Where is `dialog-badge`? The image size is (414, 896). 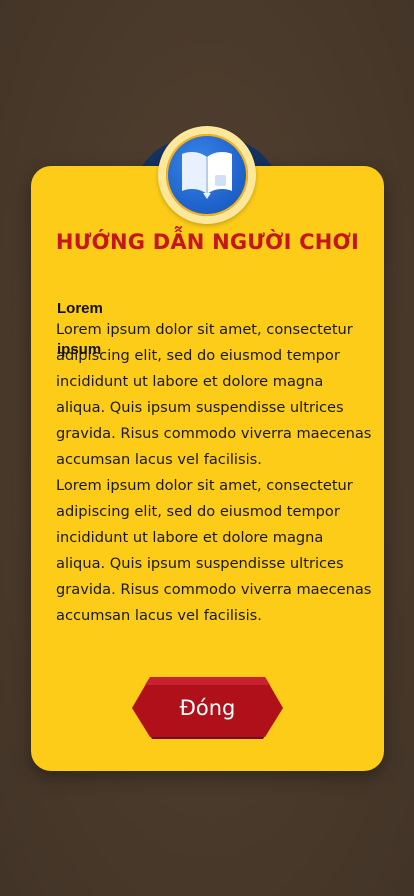
dialog-badge is located at coordinates (207, 175).